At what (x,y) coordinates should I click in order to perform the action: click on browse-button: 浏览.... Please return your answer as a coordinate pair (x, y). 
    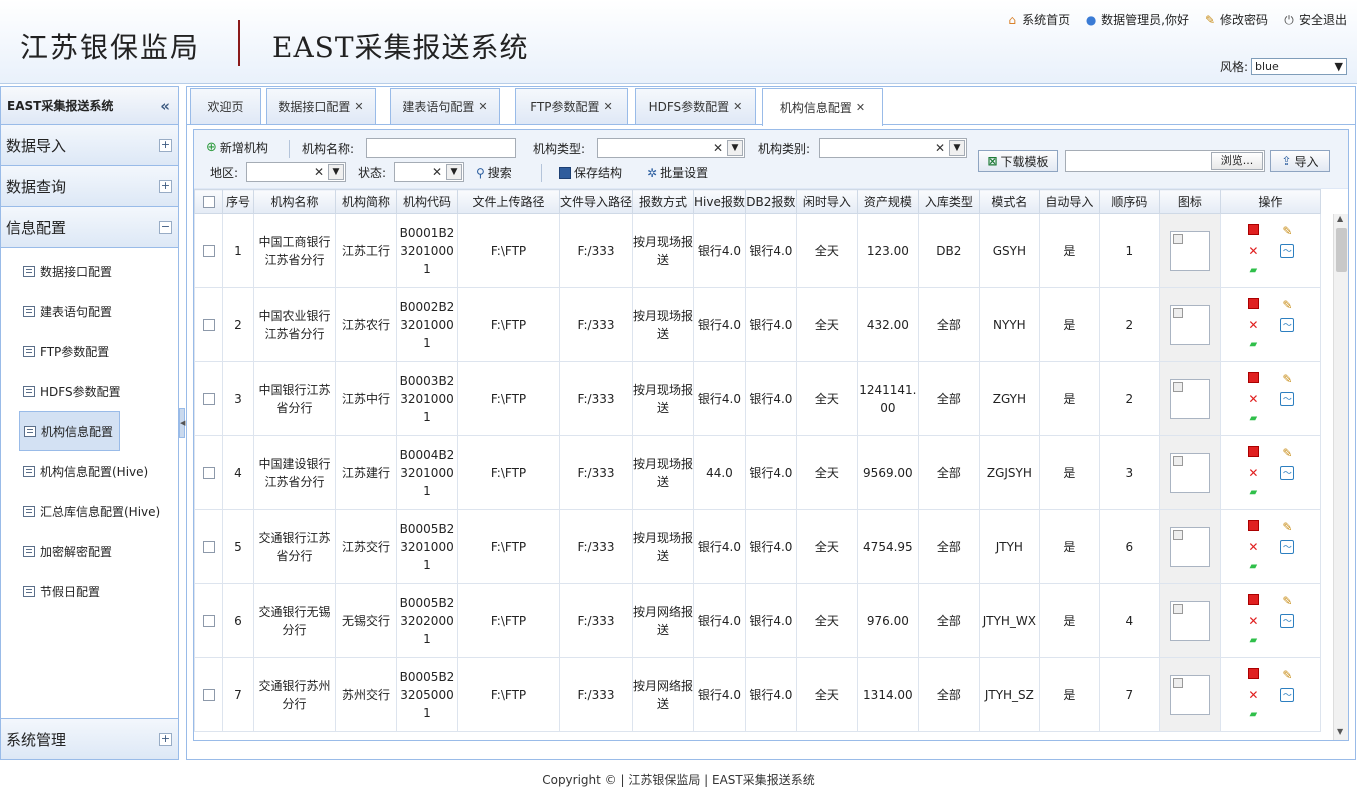
    Looking at the image, I should click on (1237, 161).